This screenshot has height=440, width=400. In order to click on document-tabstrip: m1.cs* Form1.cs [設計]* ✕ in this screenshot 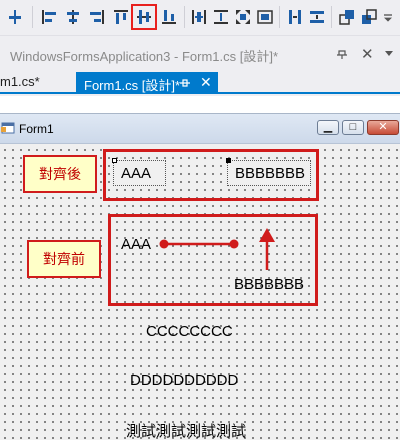, I will do `click(200, 83)`.